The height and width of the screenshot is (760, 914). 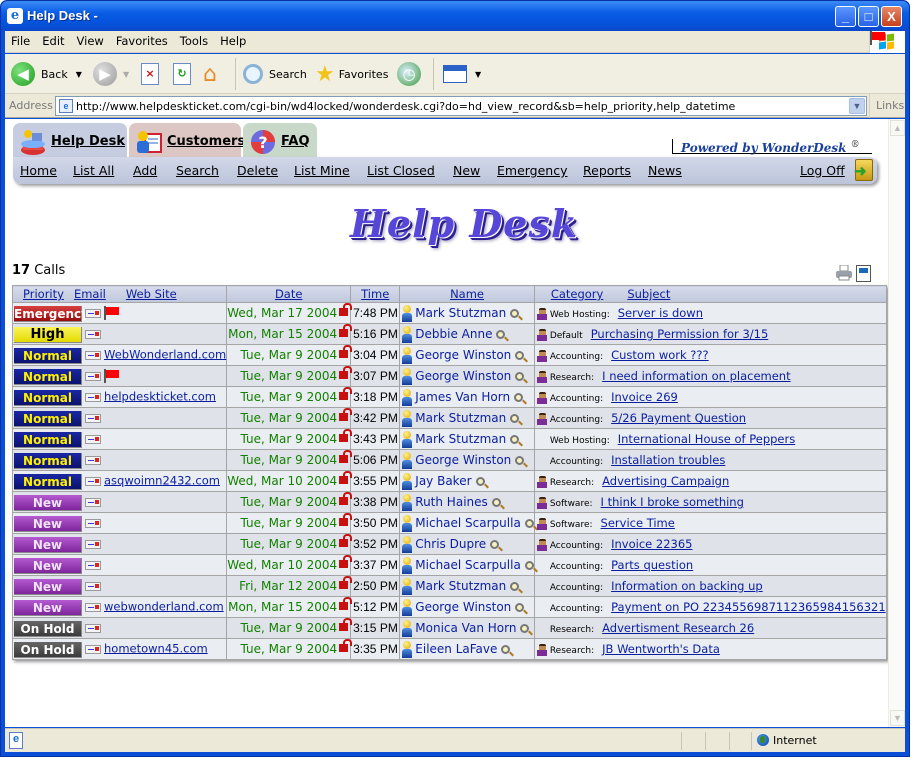 What do you see at coordinates (665, 170) in the screenshot?
I see `nav-news: News` at bounding box center [665, 170].